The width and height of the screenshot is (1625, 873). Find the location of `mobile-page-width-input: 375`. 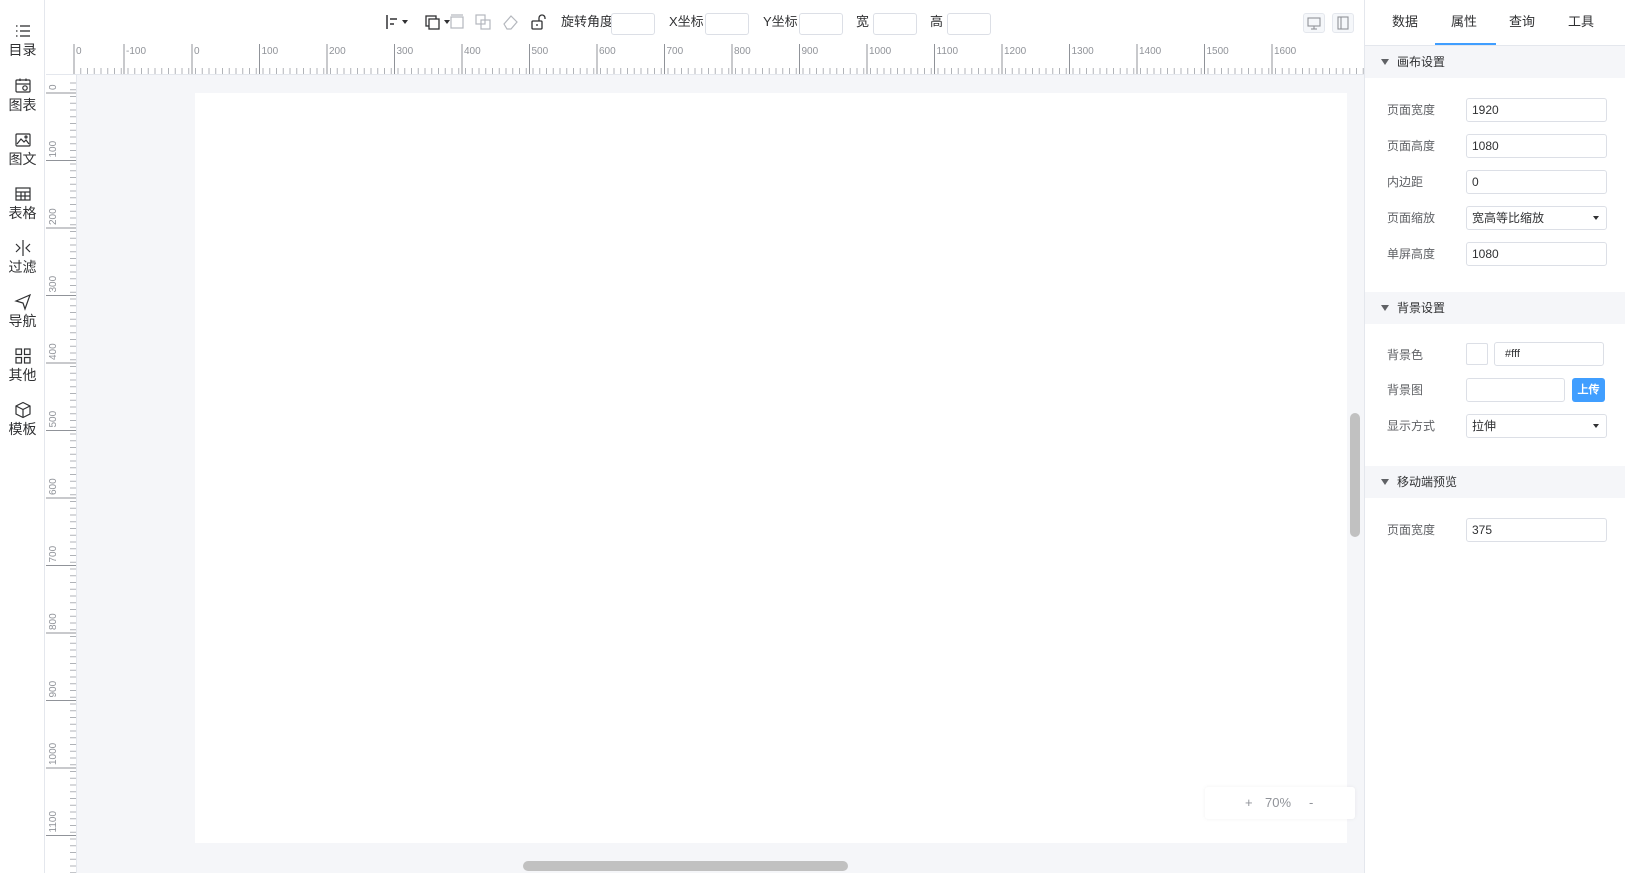

mobile-page-width-input: 375 is located at coordinates (1536, 530).